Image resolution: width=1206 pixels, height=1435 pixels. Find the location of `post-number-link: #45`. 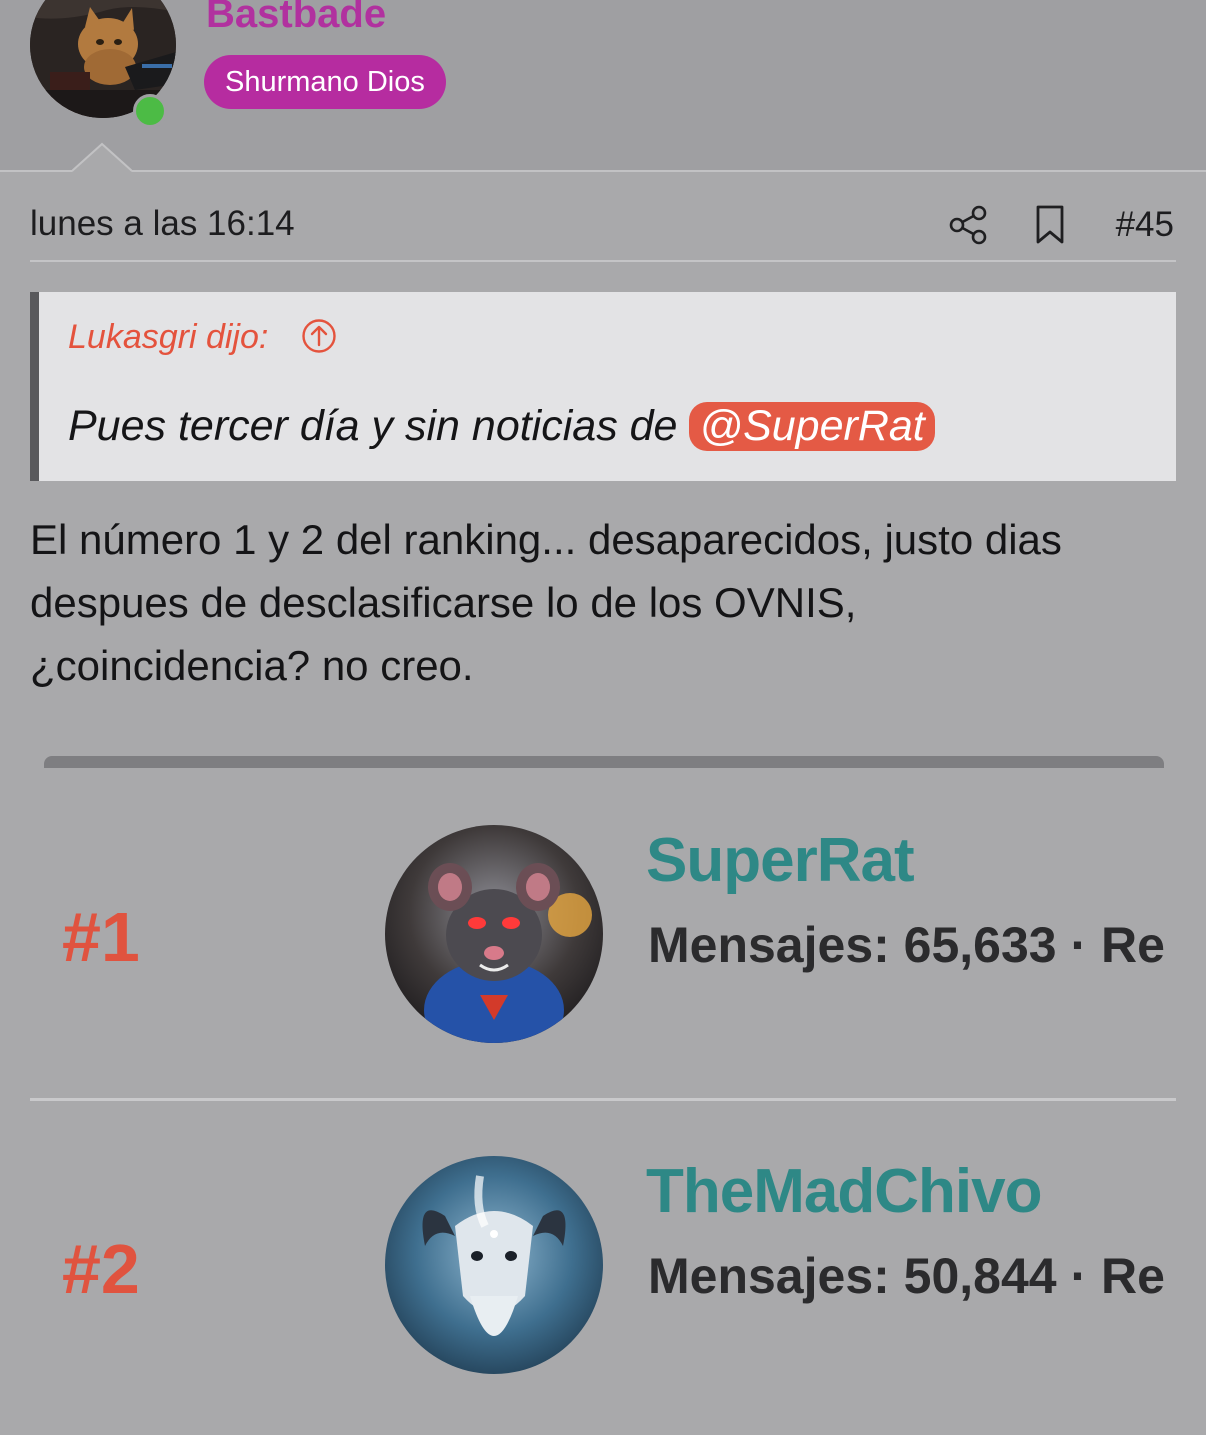

post-number-link: #45 is located at coordinates (1145, 225).